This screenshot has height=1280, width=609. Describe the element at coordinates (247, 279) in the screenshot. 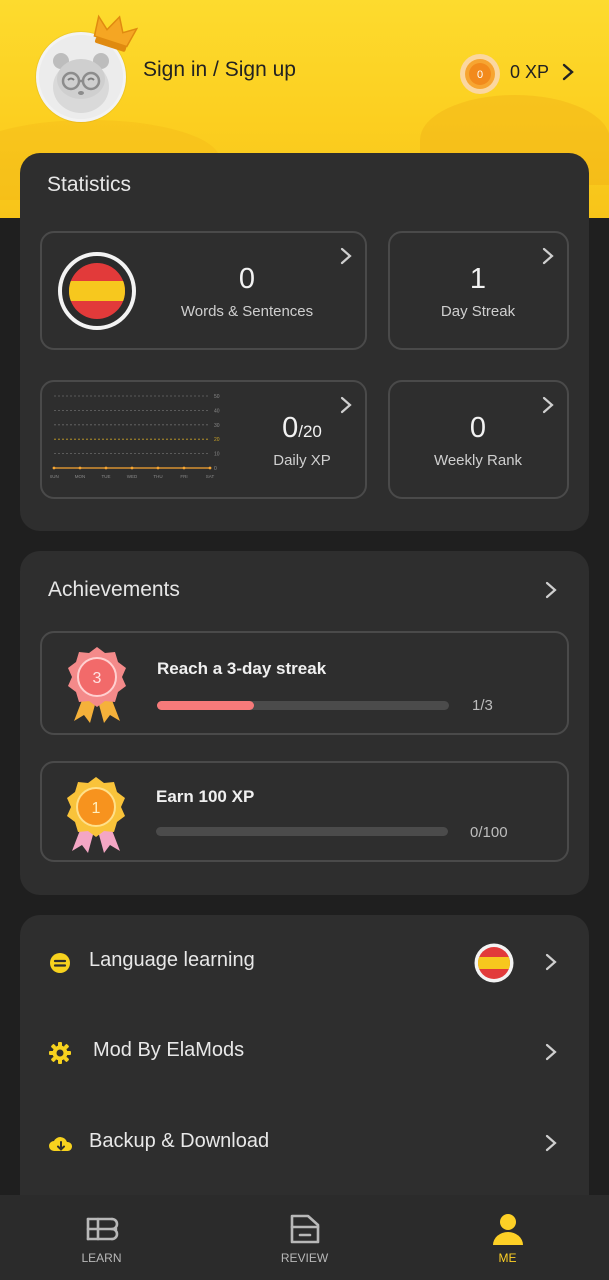

I see `words-count: 0` at that location.